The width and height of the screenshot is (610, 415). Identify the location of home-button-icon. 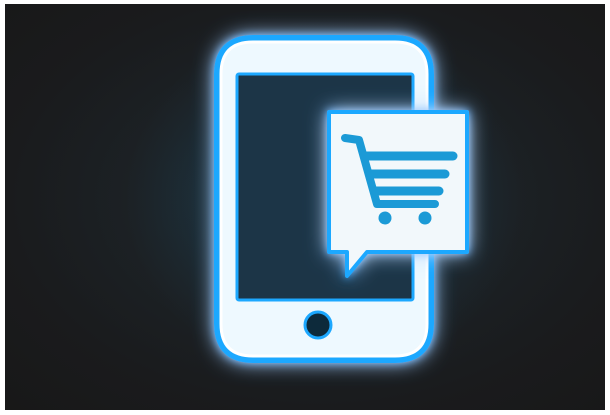
(318, 325).